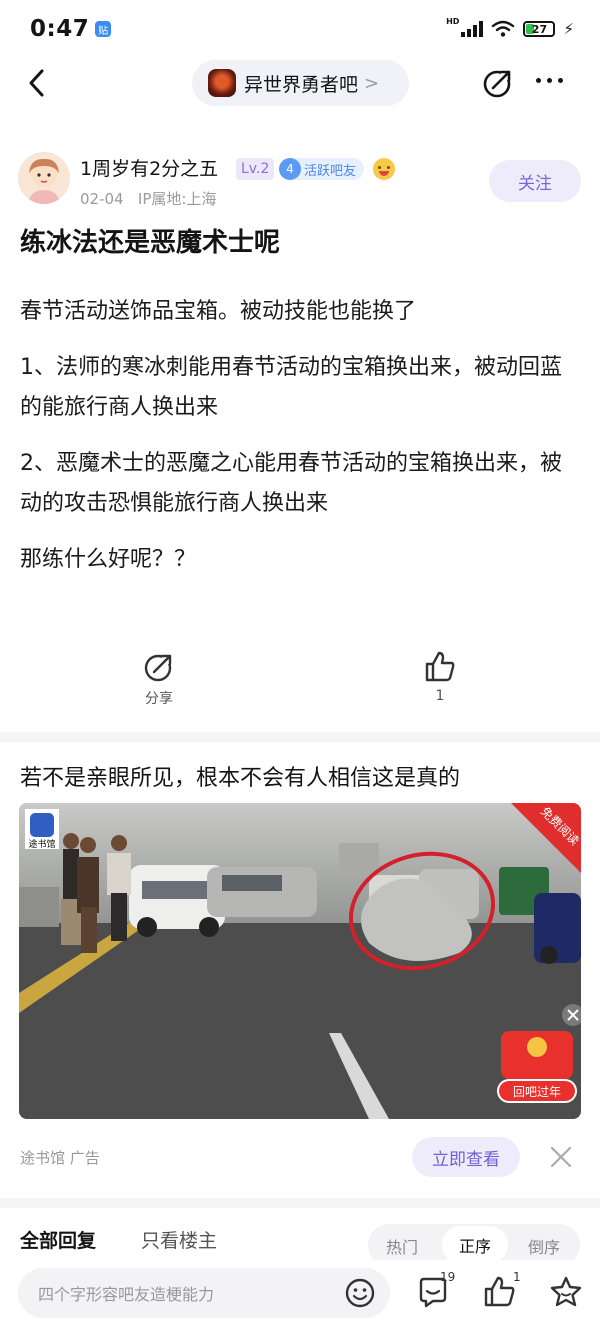  I want to click on sort-ascending: 正序, so click(475, 1245).